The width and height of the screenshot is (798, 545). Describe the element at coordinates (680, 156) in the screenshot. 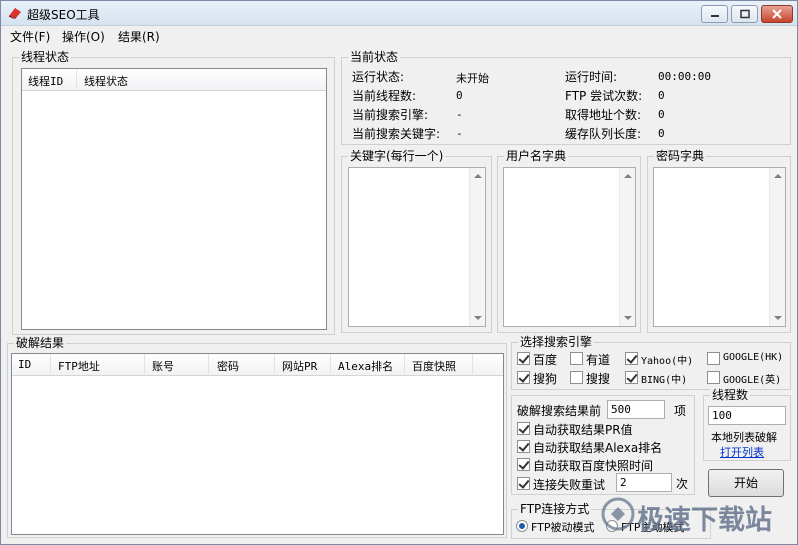

I see `password-group-label: 密码字典` at that location.